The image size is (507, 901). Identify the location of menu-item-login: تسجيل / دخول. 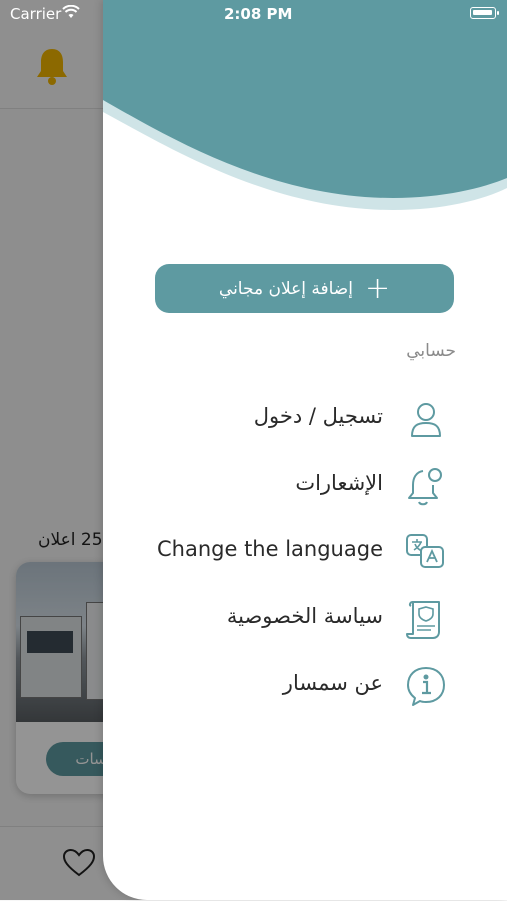
(305, 419).